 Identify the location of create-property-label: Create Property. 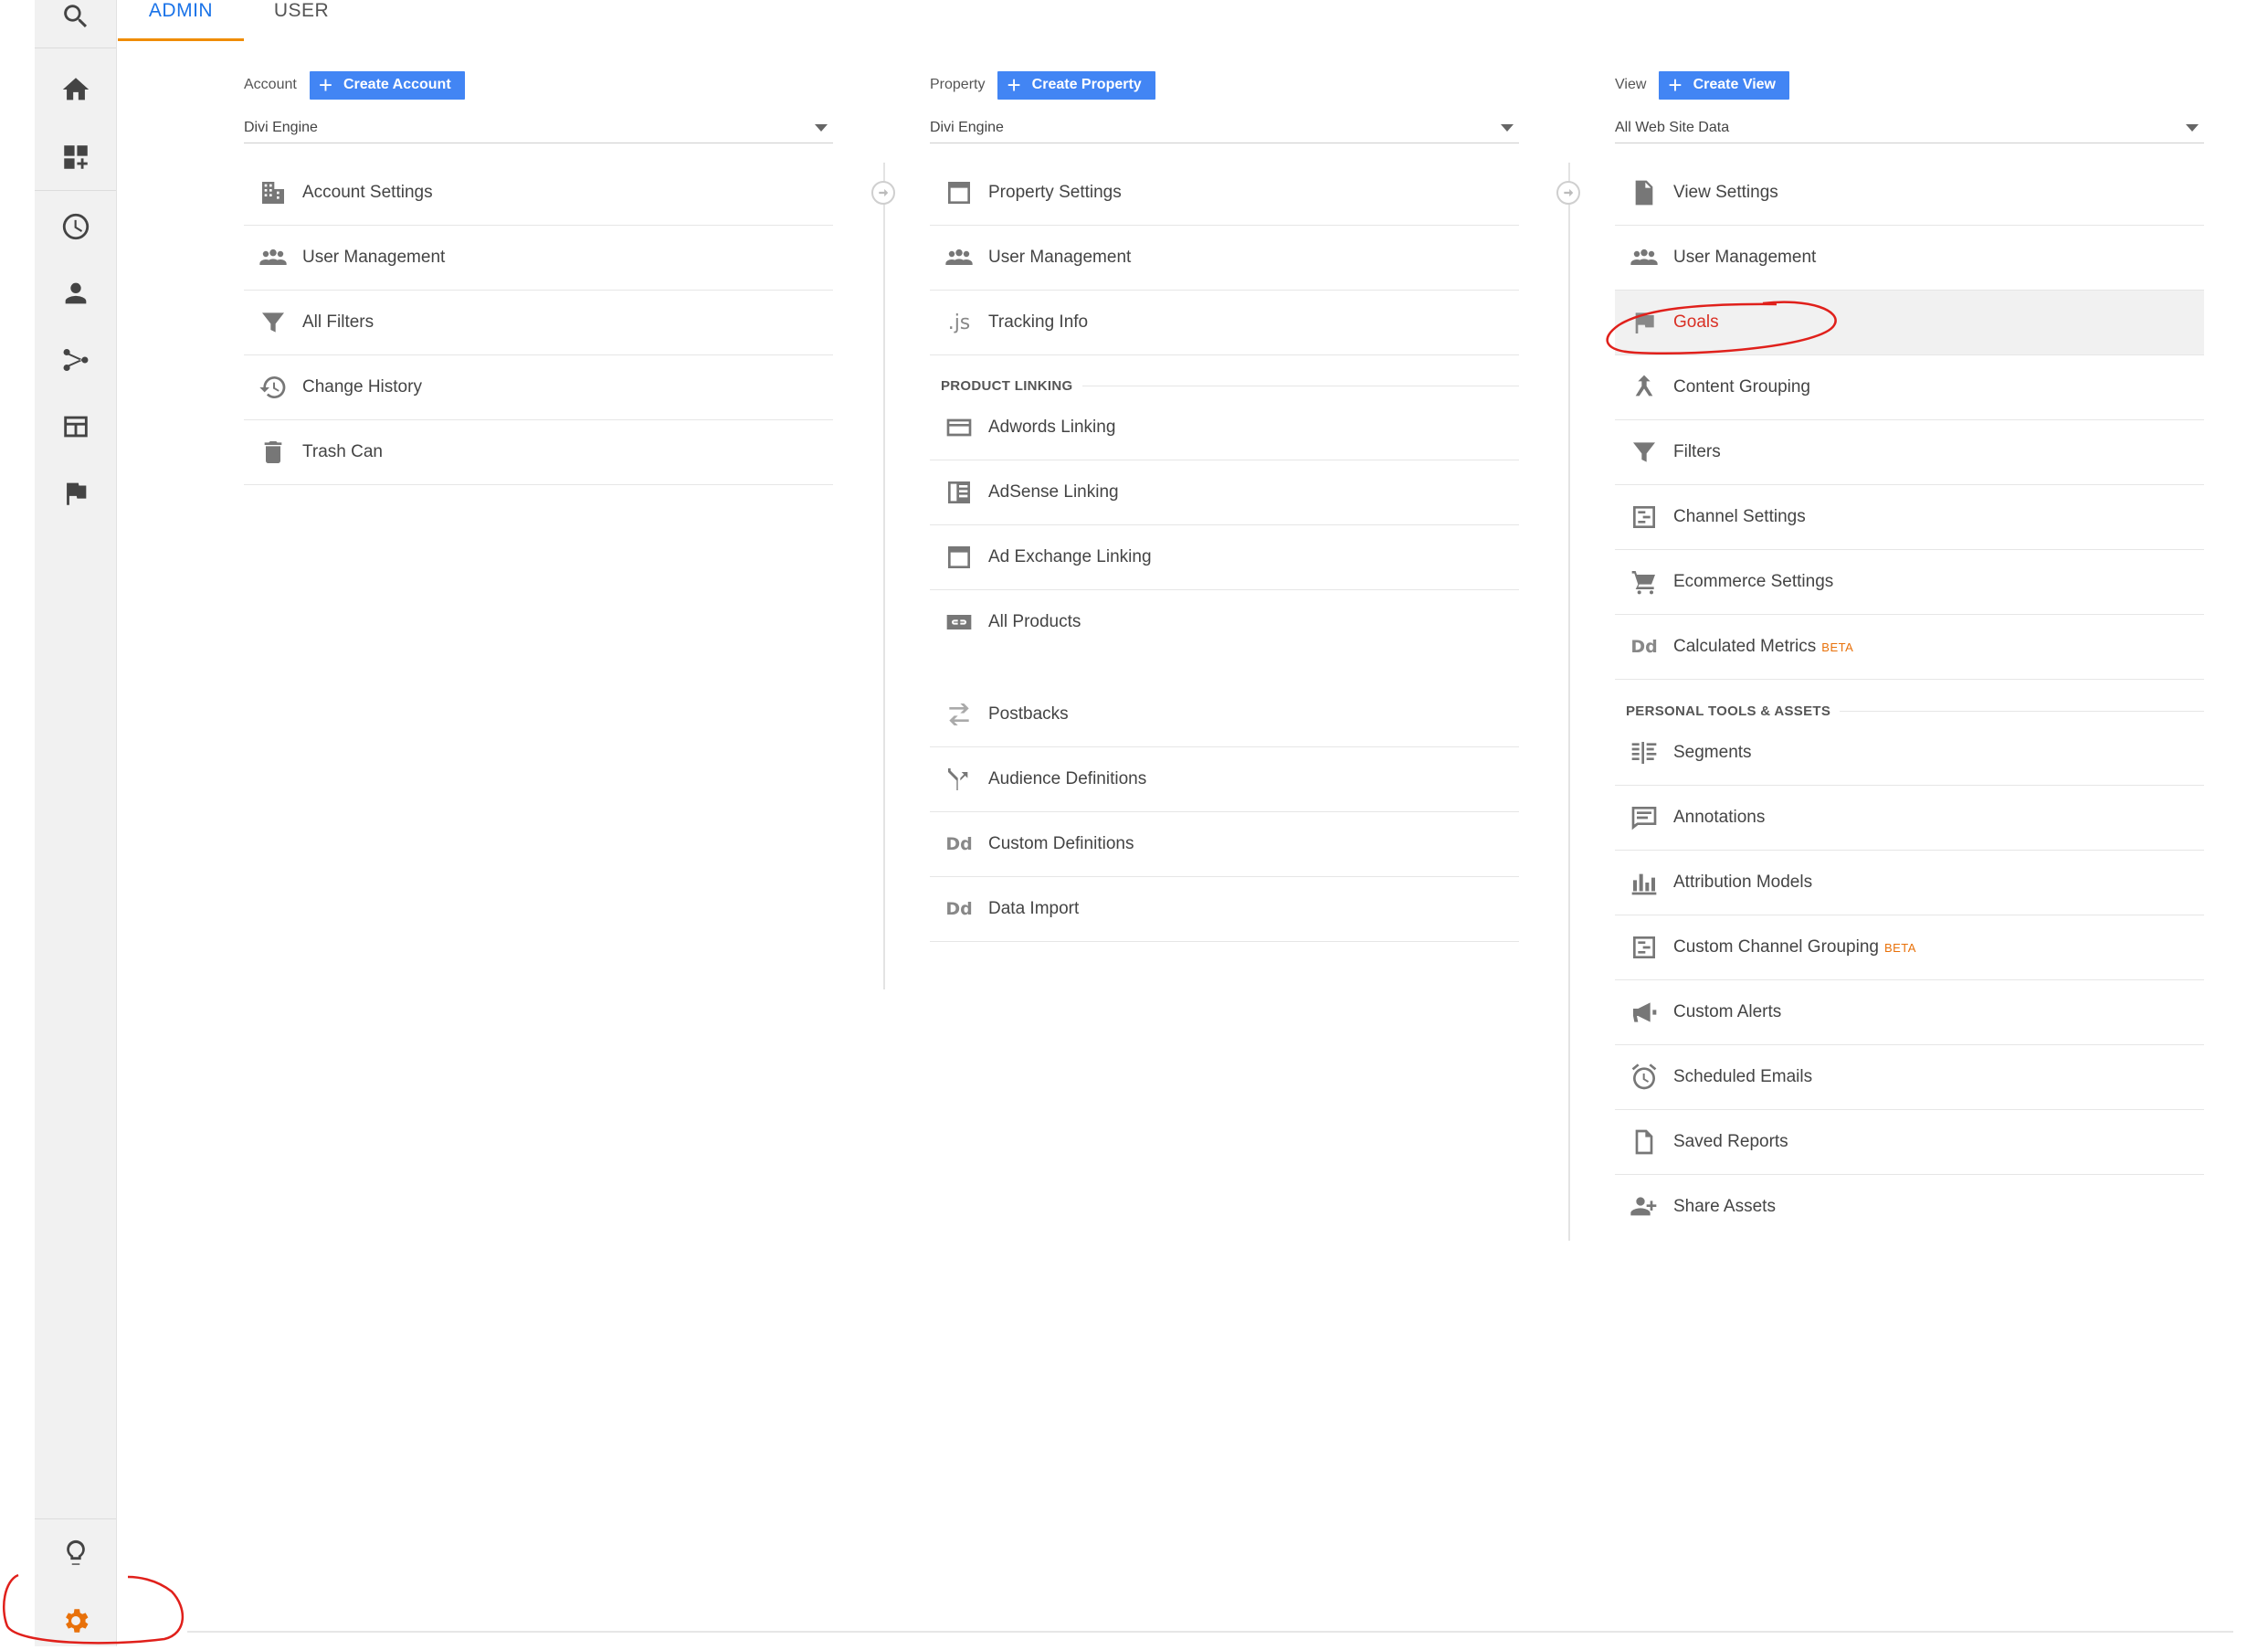
(1087, 84).